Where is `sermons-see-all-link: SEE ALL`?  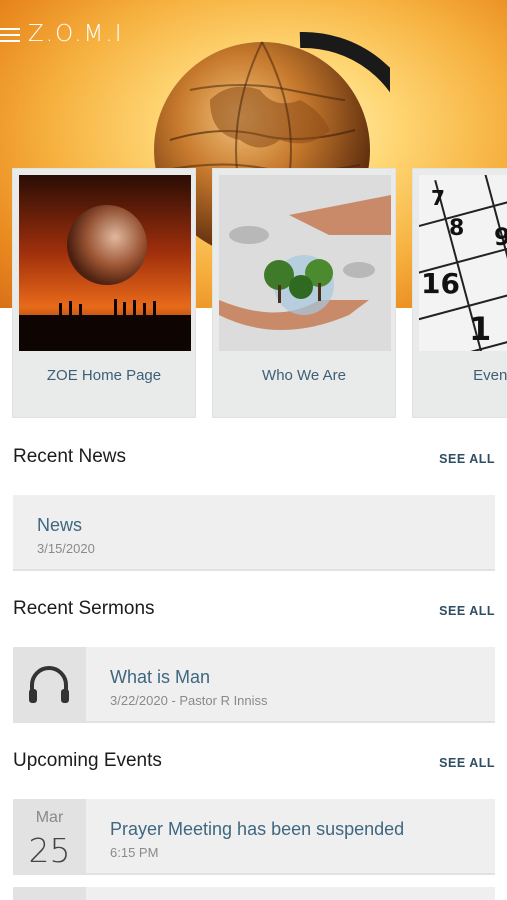 sermons-see-all-link: SEE ALL is located at coordinates (467, 611).